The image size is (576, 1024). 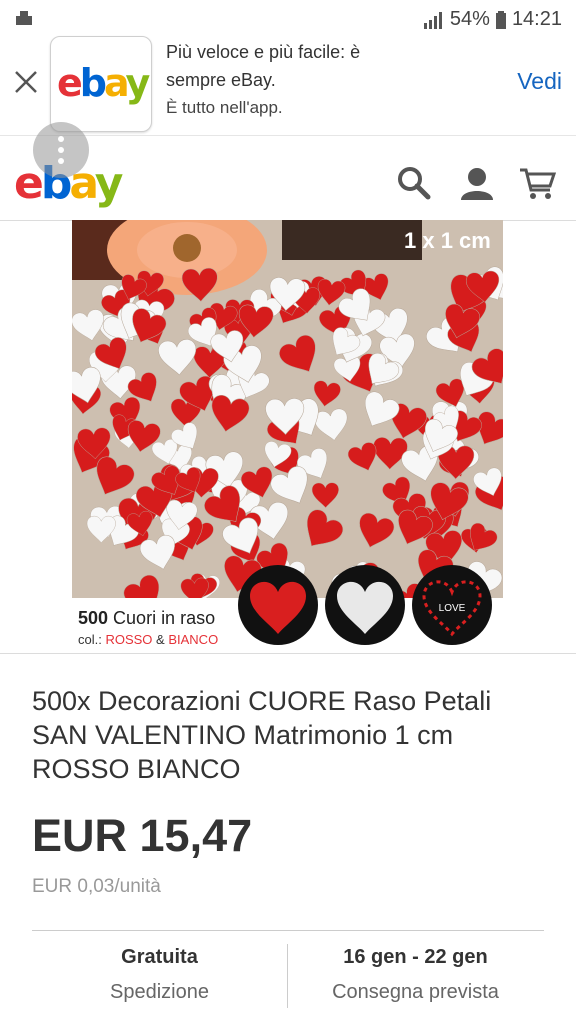 I want to click on user-icon, so click(x=477, y=183).